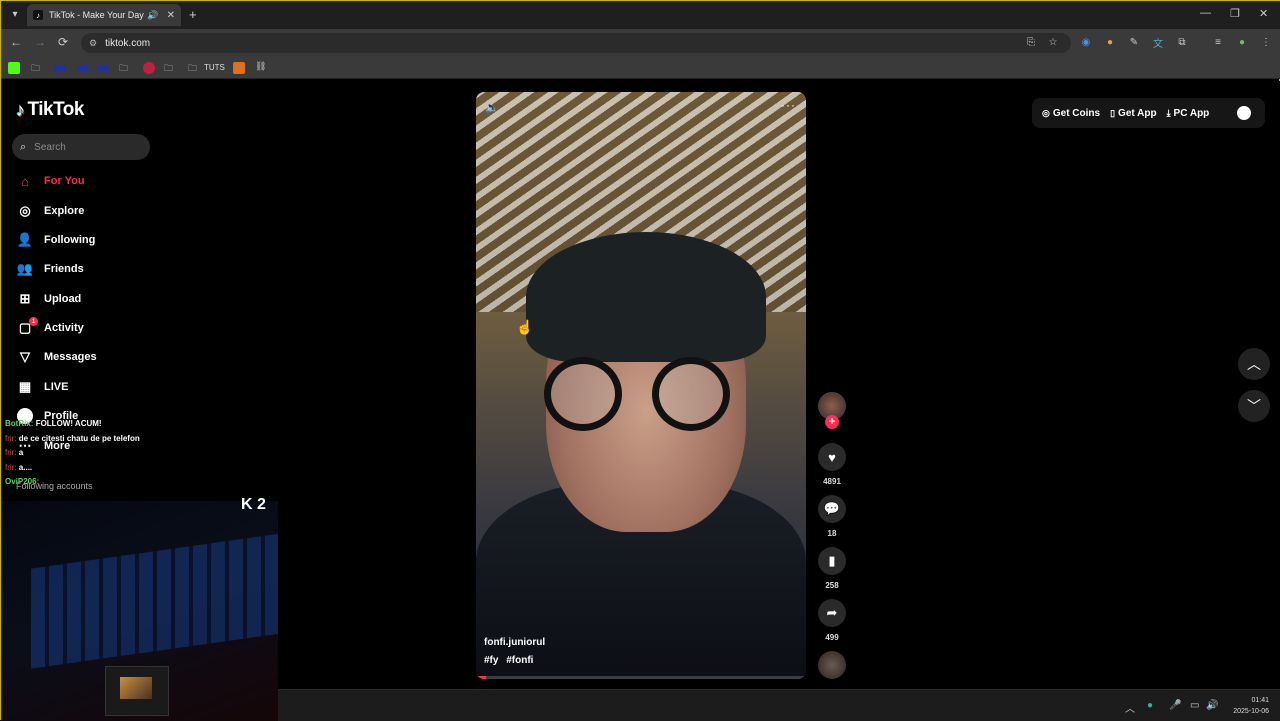  I want to click on messages-icon: ▽, so click(25, 356).